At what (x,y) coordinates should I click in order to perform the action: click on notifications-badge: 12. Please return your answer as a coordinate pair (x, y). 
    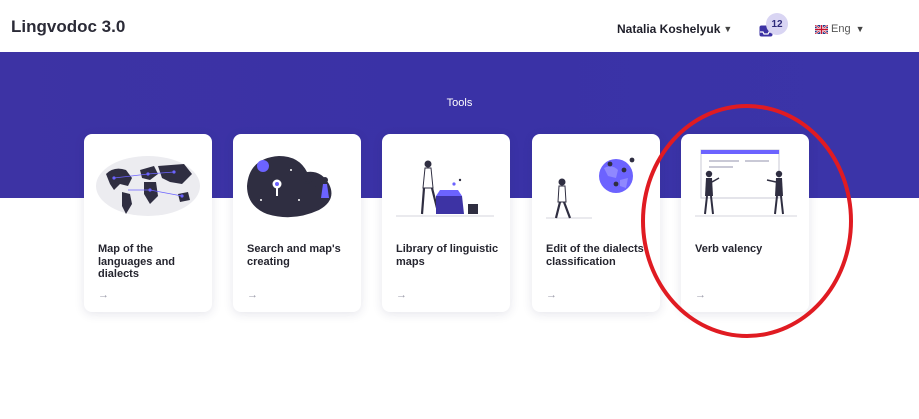
    Looking at the image, I should click on (777, 24).